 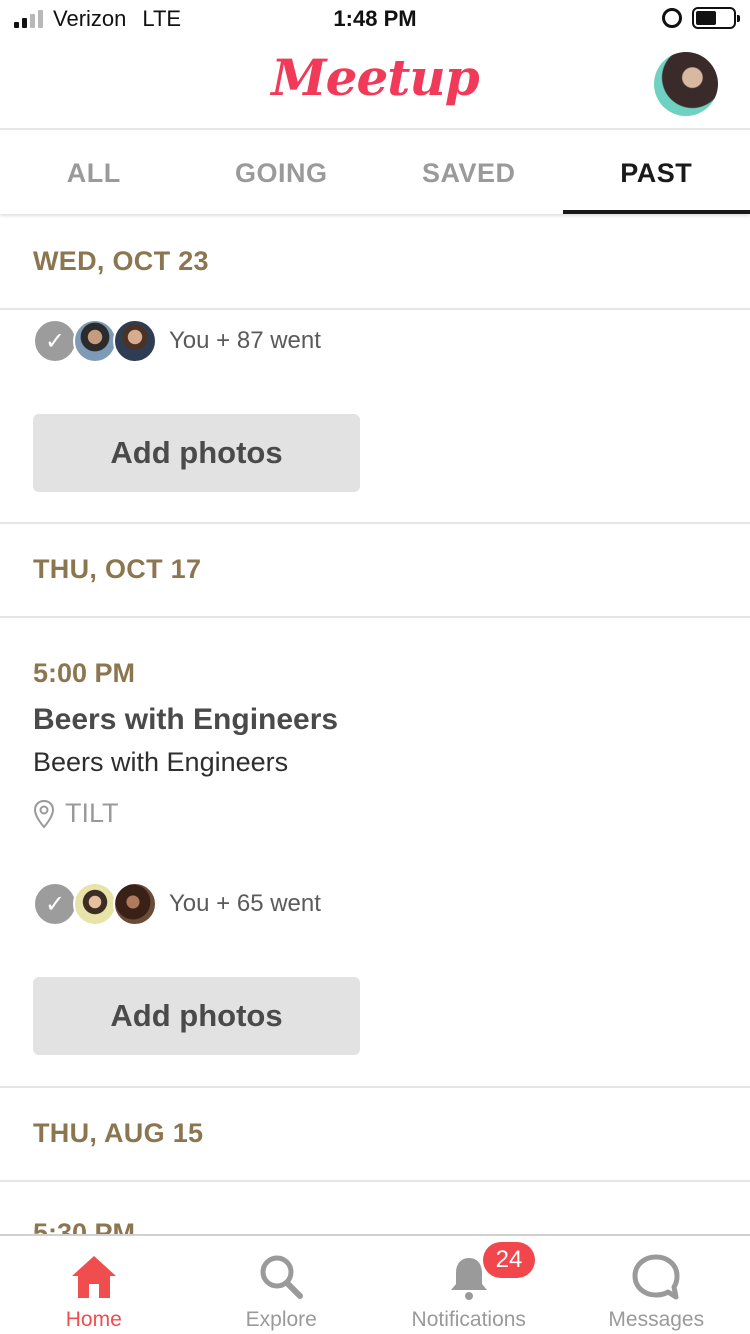 What do you see at coordinates (469, 1285) in the screenshot?
I see `nav-notifications: 24 Notifications` at bounding box center [469, 1285].